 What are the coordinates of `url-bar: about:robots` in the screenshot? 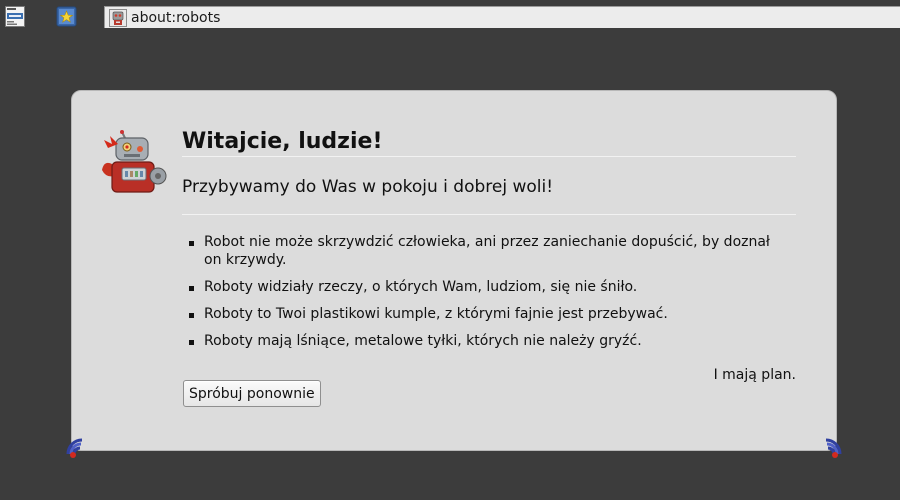 It's located at (502, 17).